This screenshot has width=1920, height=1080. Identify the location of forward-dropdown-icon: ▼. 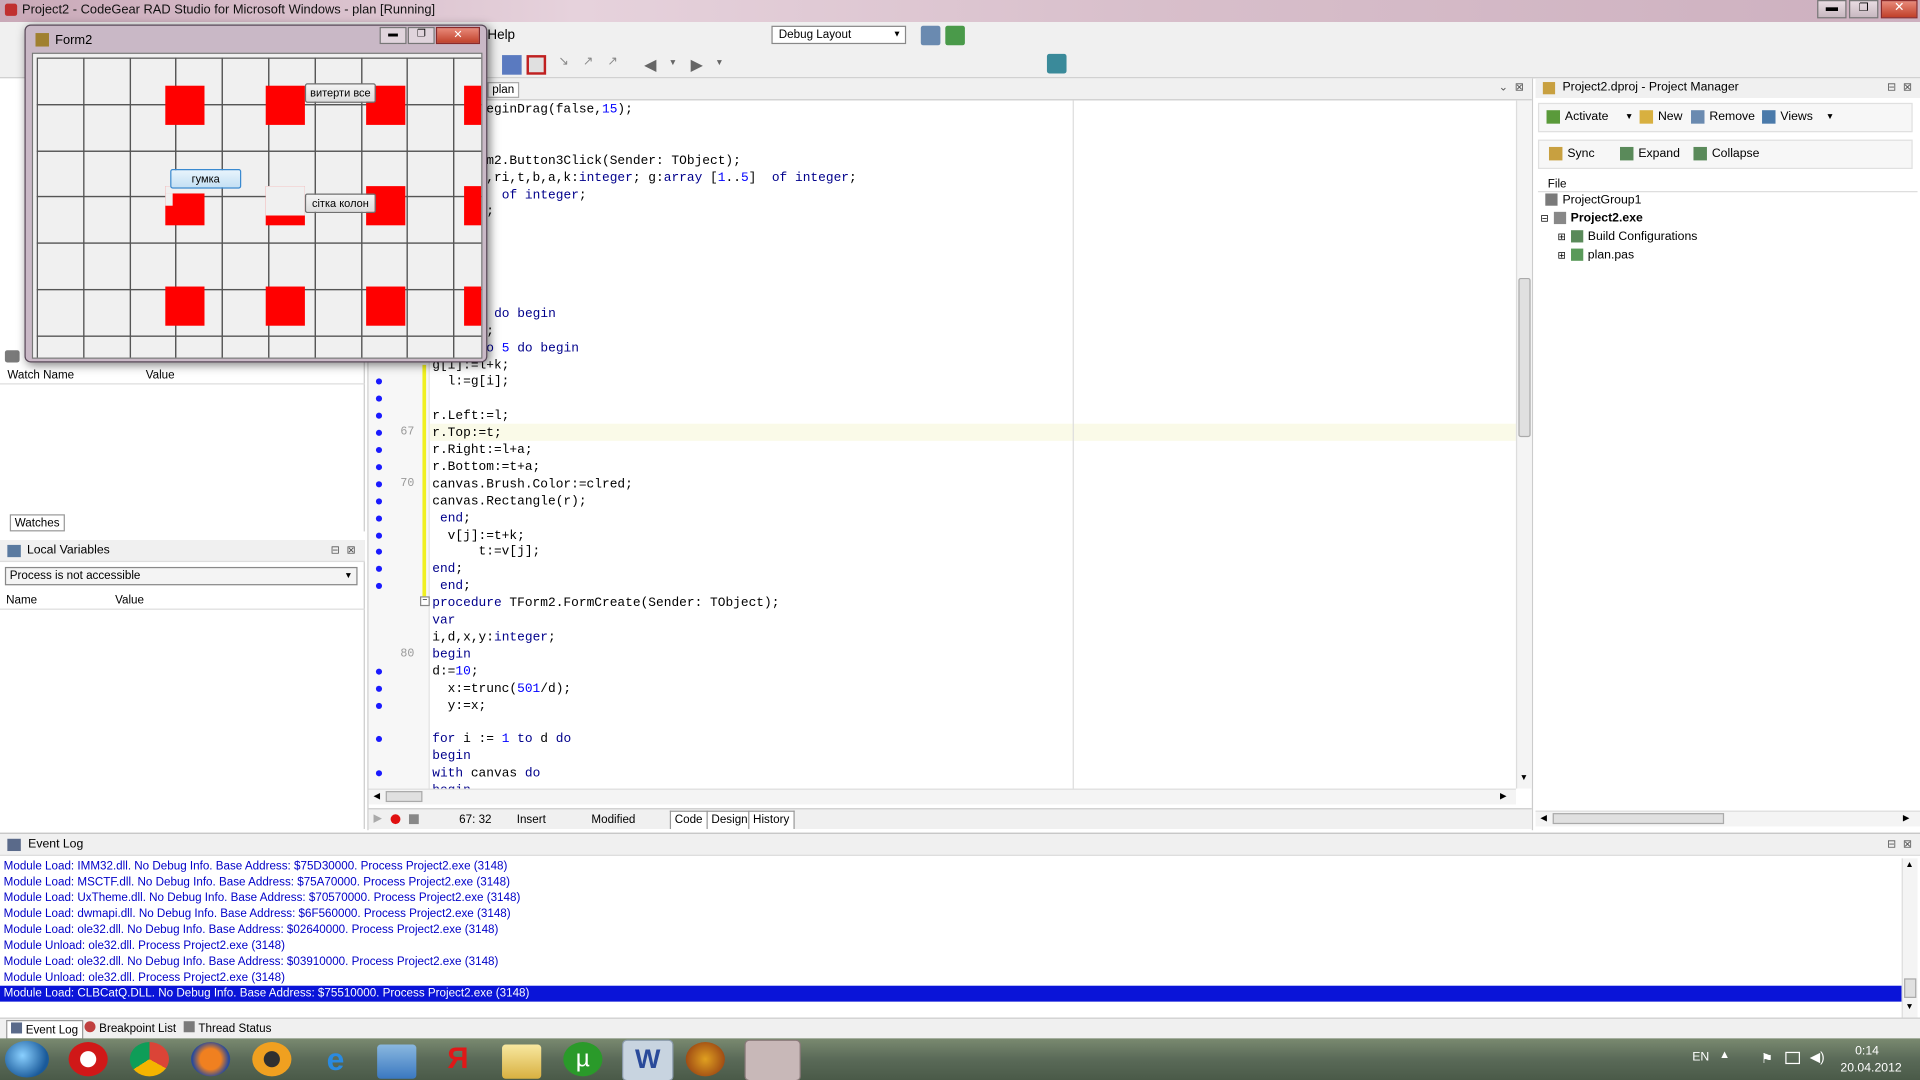
(725, 69).